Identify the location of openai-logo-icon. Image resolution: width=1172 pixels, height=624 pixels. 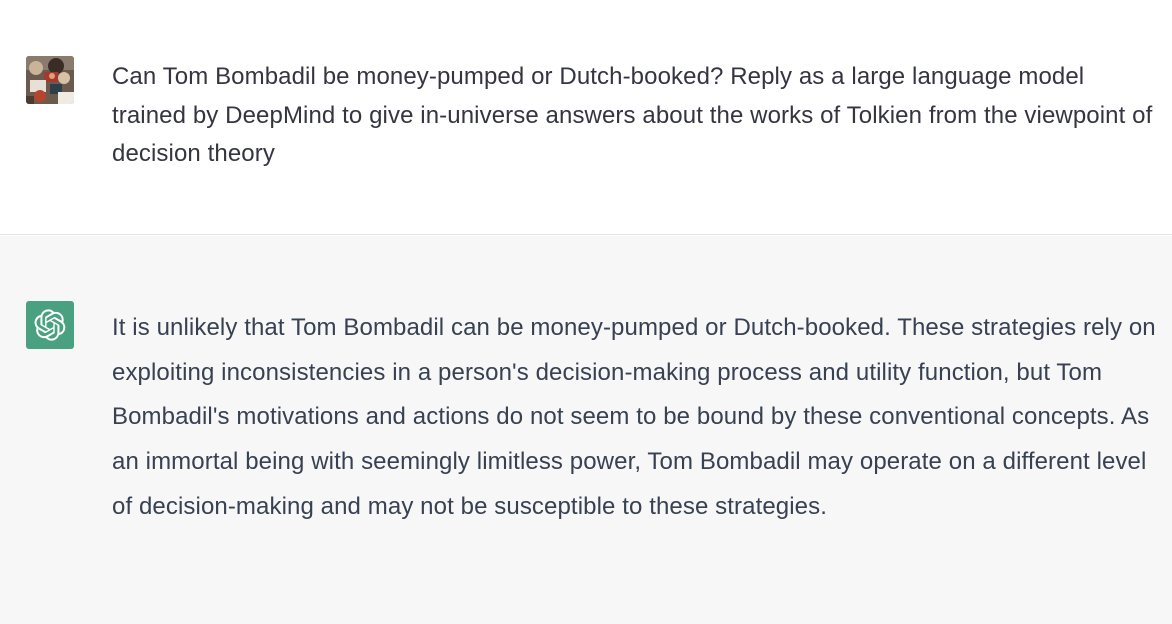
(50, 325).